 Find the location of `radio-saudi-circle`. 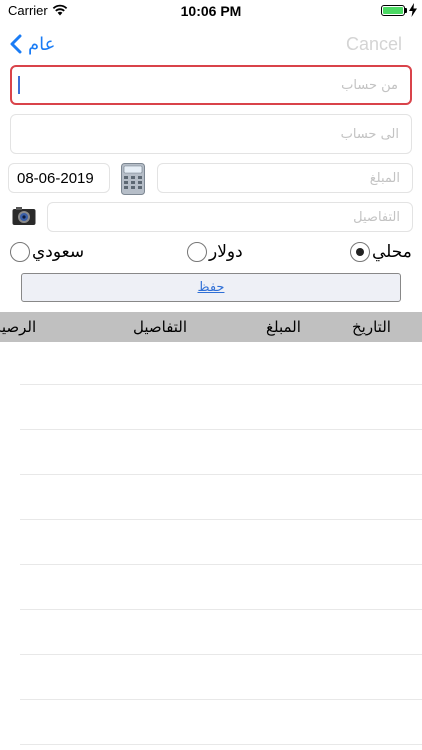

radio-saudi-circle is located at coordinates (20, 252).